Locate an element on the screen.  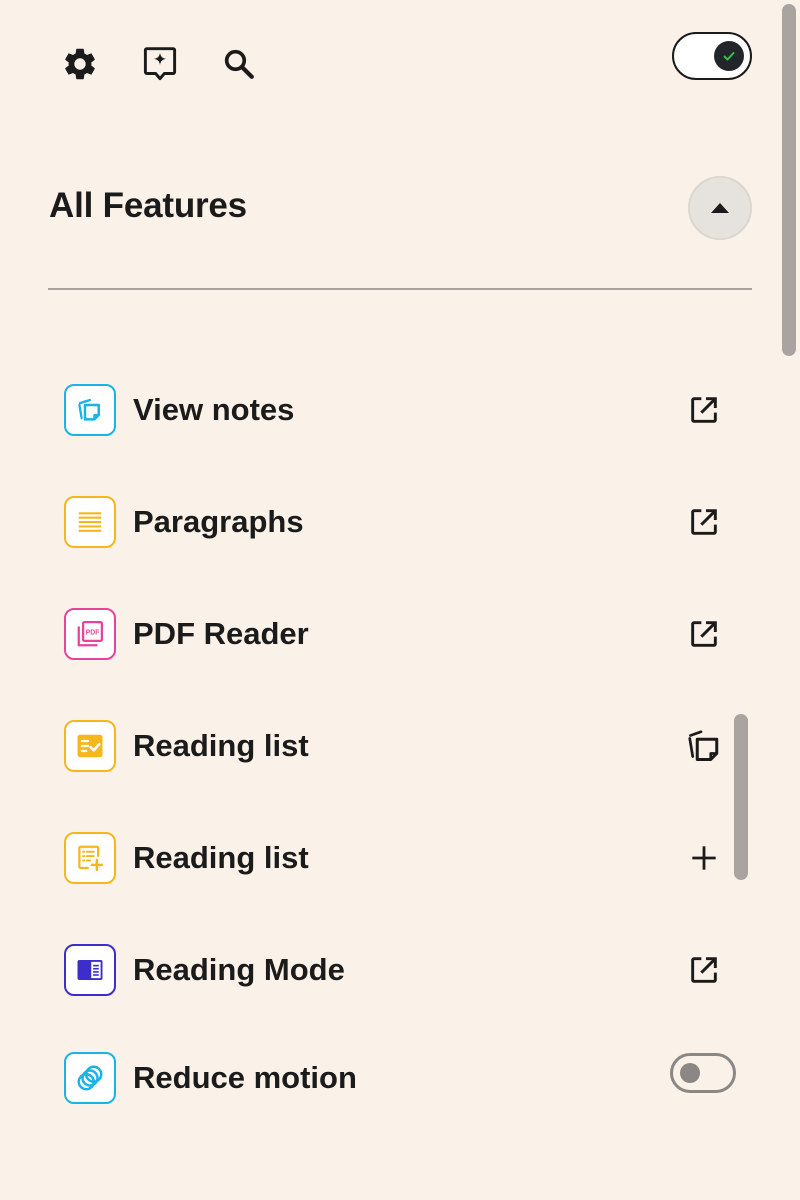
paragraphs-icon is located at coordinates (90, 522).